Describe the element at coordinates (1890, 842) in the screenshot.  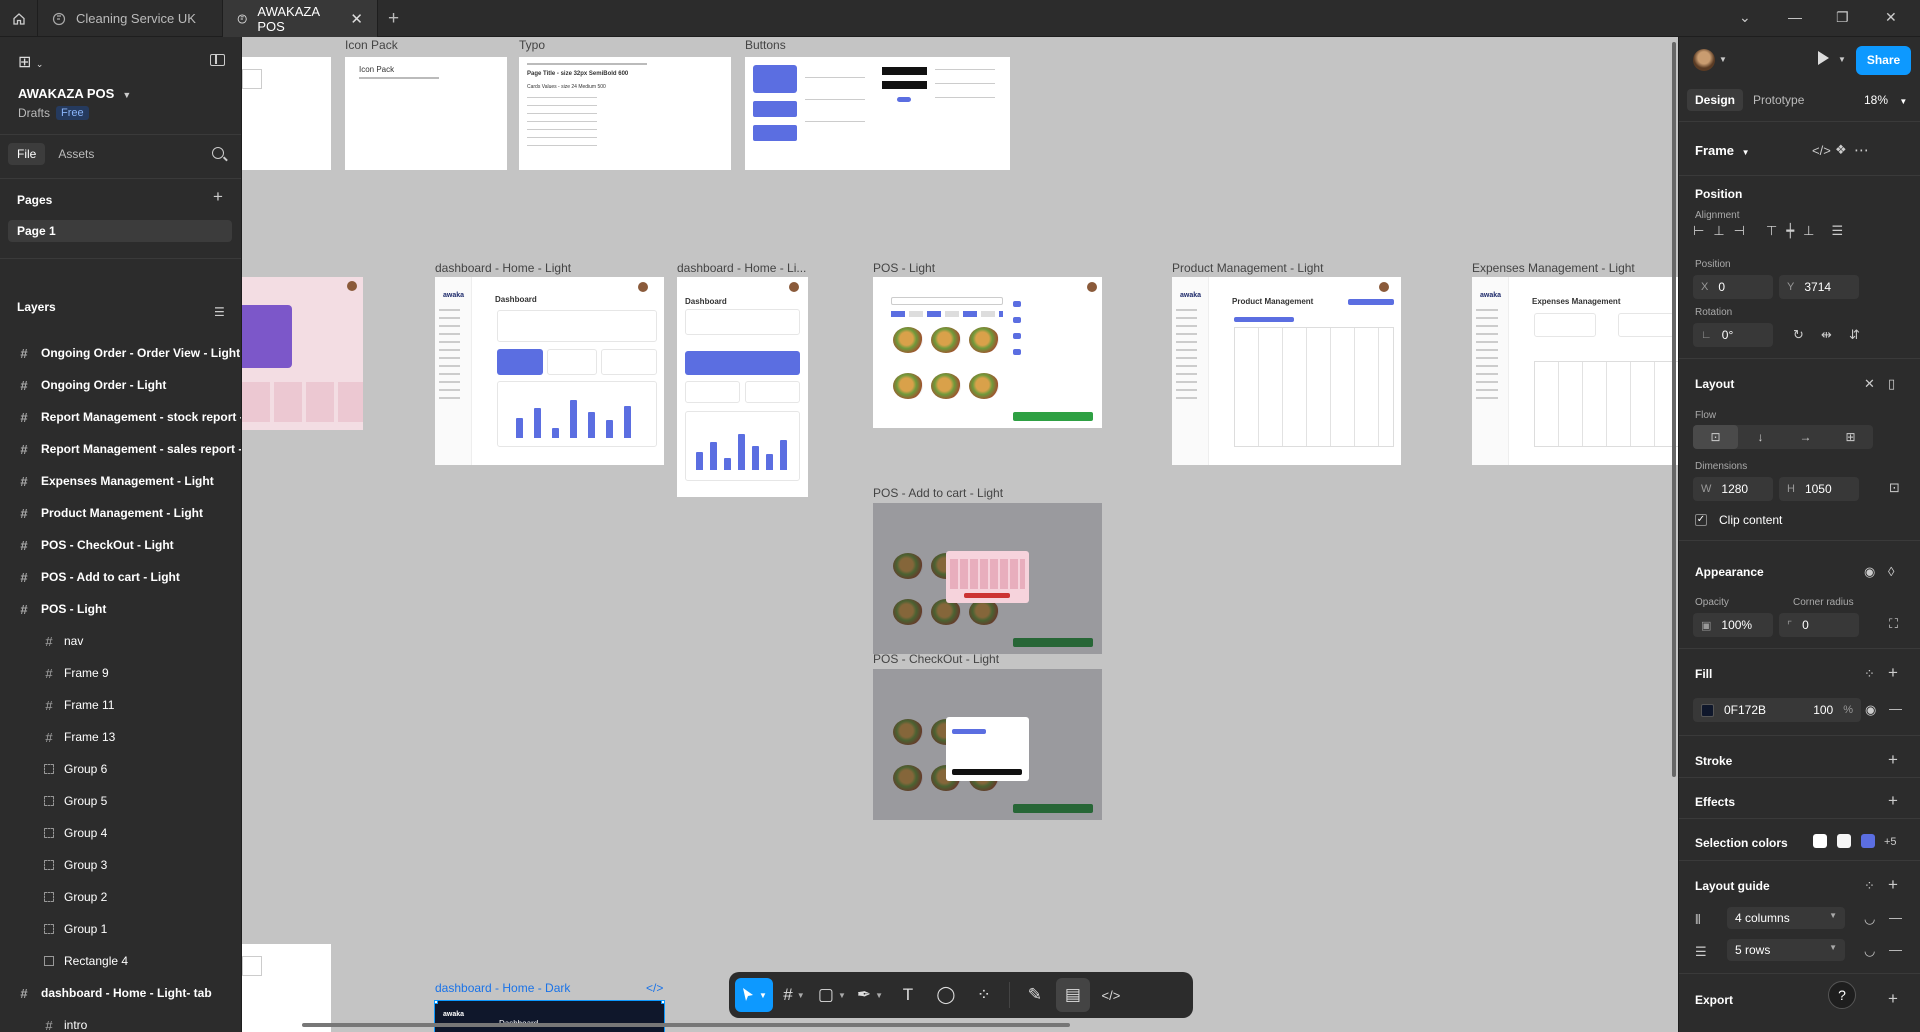
I see `more-colors-count: +5` at that location.